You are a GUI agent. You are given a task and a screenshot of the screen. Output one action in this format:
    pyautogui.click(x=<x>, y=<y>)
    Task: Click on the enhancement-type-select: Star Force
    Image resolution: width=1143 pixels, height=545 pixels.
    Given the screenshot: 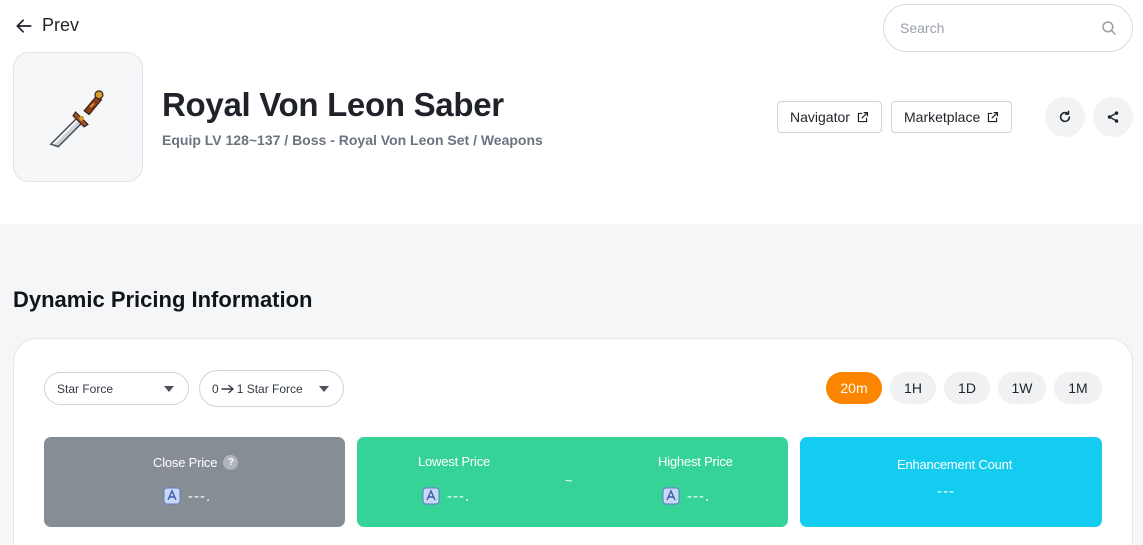 What is the action you would take?
    pyautogui.click(x=116, y=388)
    